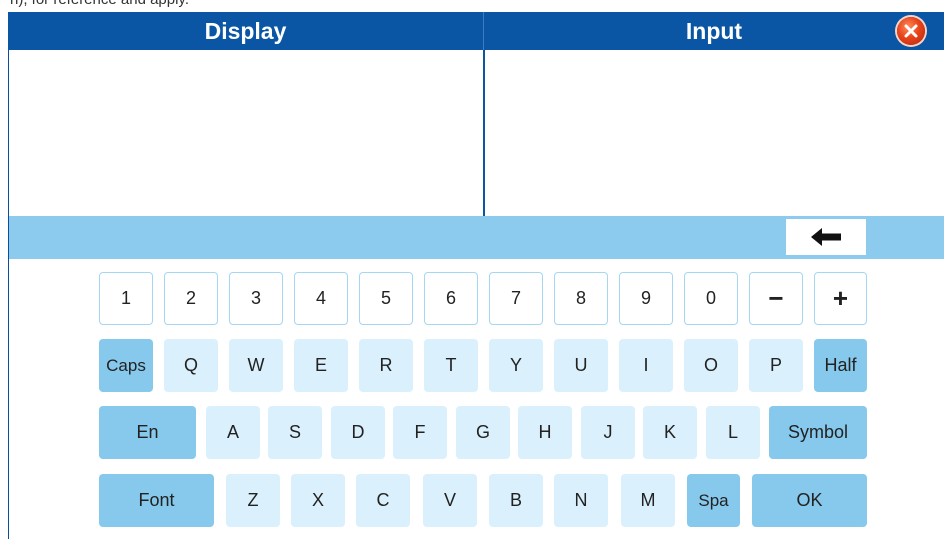  I want to click on key-d: D, so click(358, 432).